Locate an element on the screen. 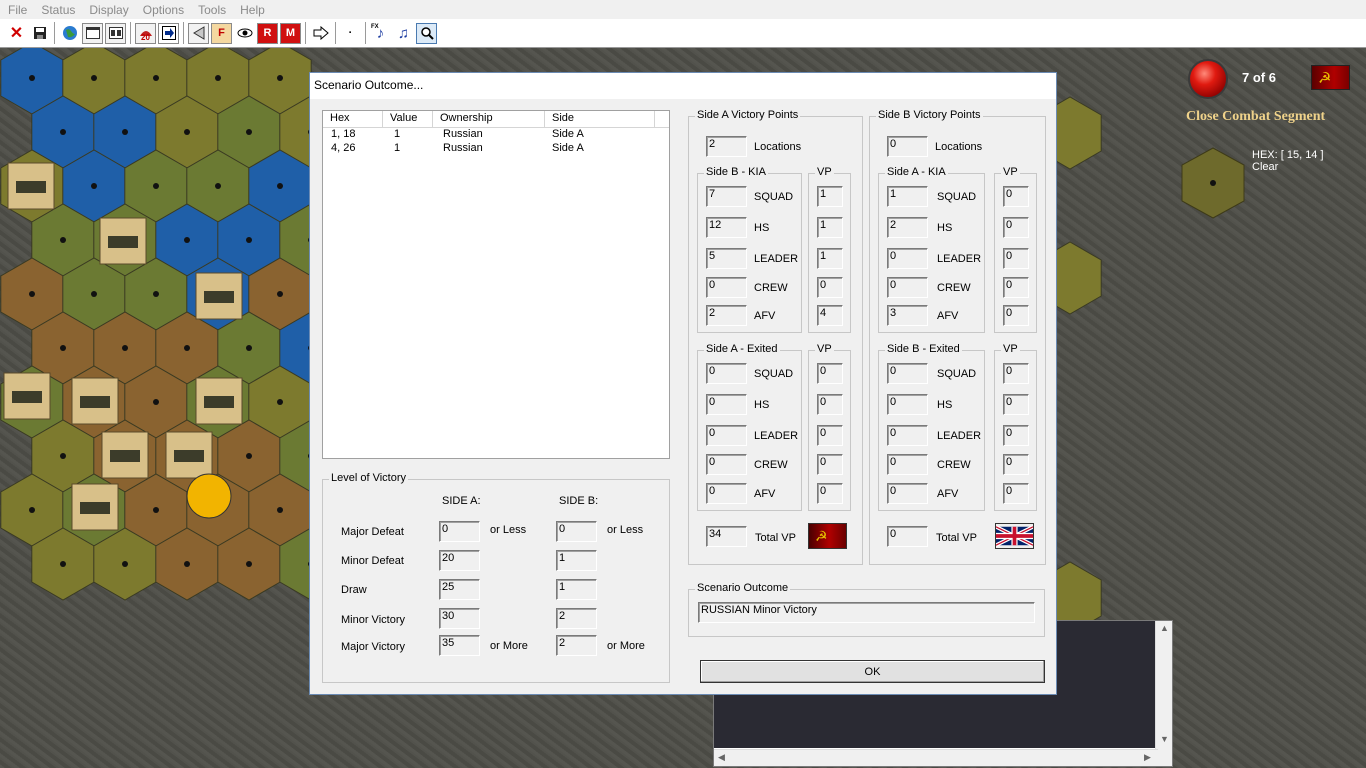 Image resolution: width=1366 pixels, height=768 pixels. level-side-a-value: 35 is located at coordinates (459, 645).